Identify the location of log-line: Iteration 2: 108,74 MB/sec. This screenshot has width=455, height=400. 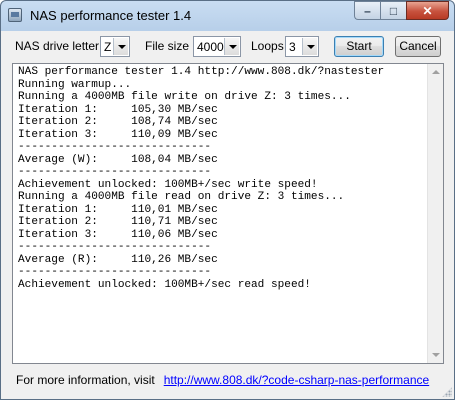
(118, 122).